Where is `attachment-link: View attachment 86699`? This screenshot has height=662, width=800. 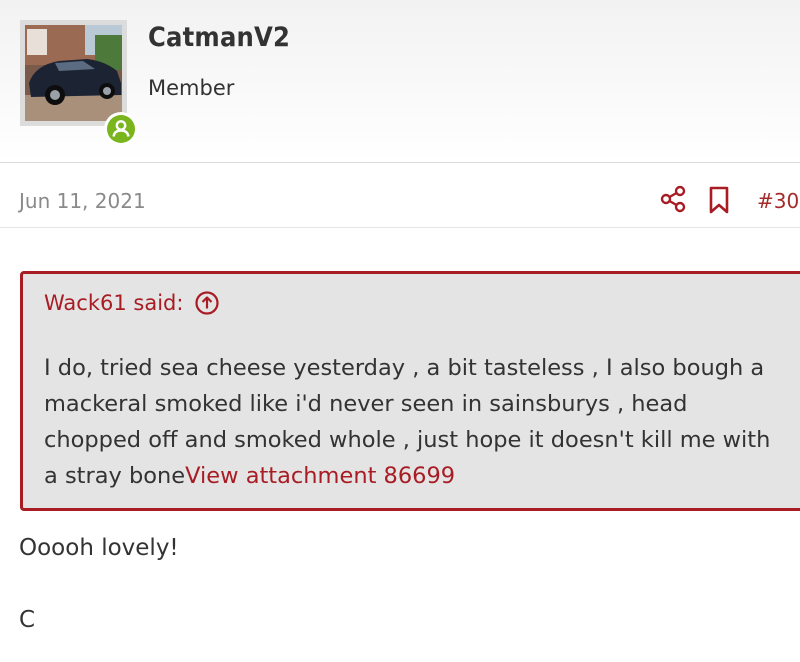
attachment-link: View attachment 86699 is located at coordinates (320, 476).